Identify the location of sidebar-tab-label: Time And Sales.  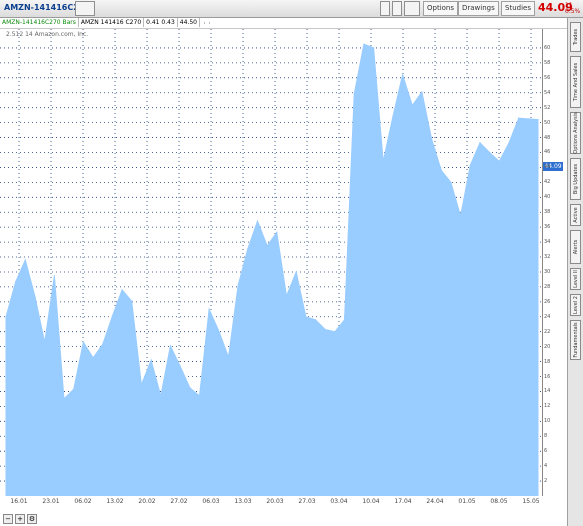
(575, 82).